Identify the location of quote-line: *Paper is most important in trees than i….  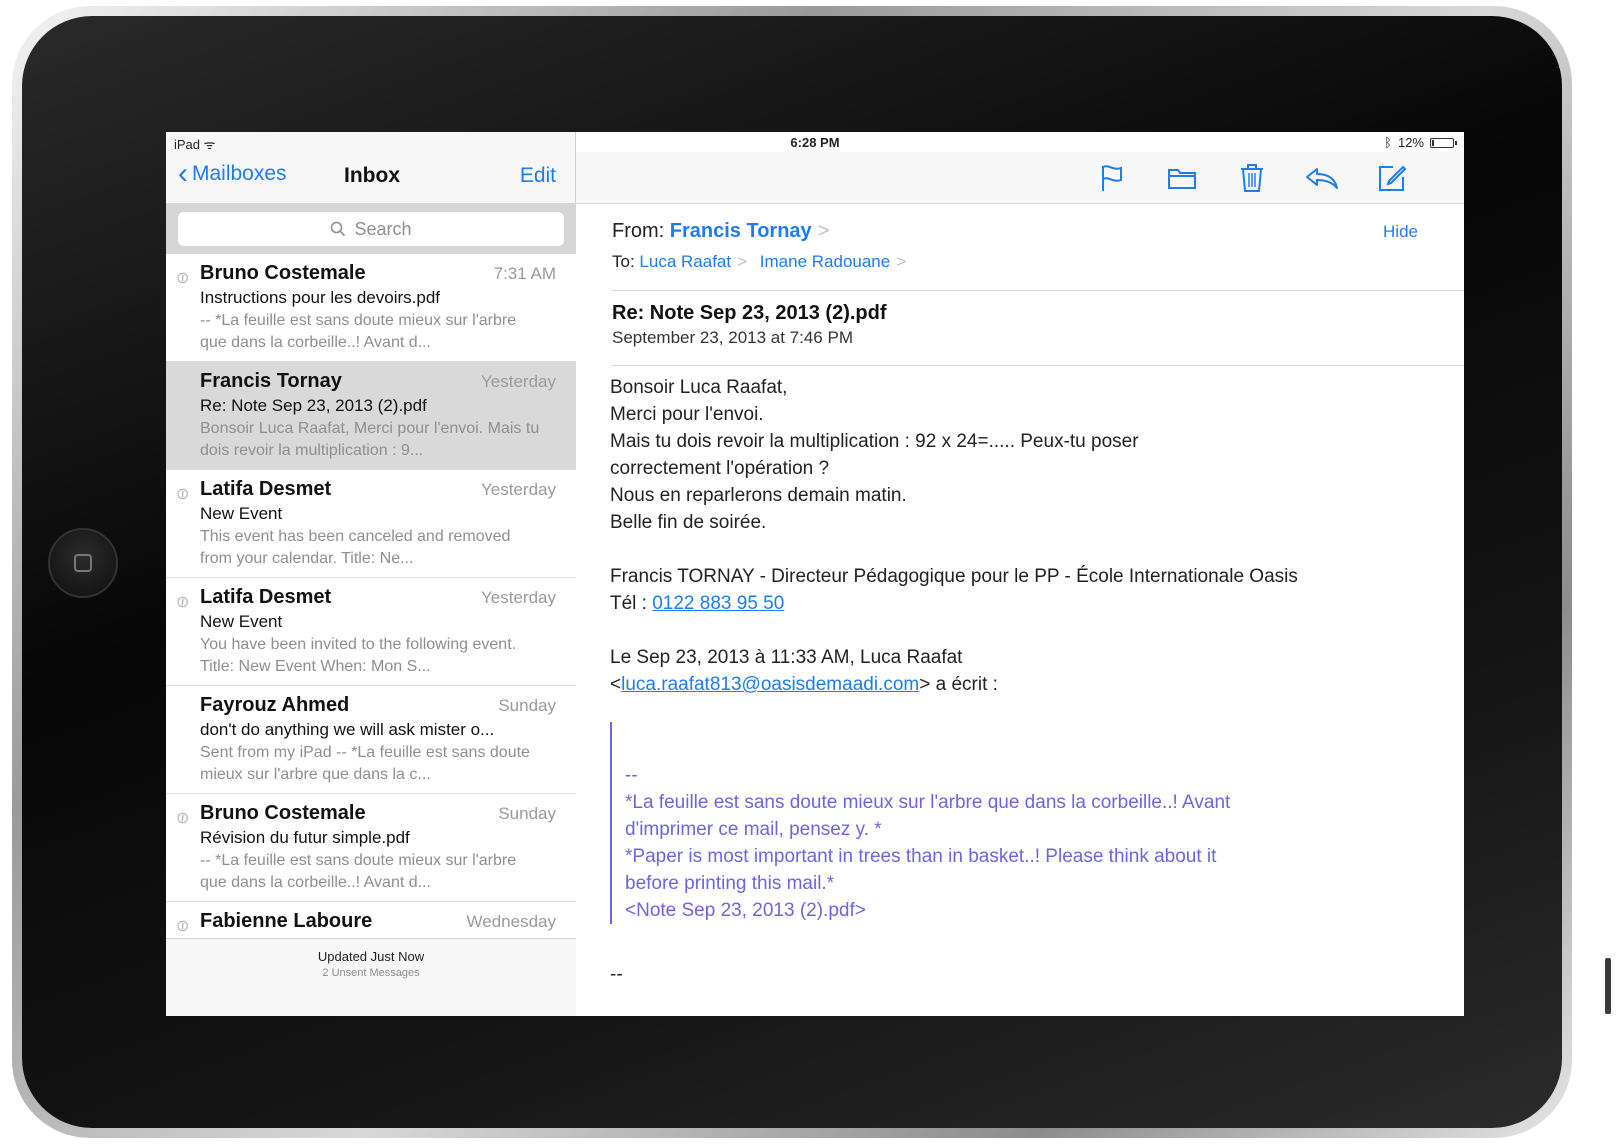
(921, 856).